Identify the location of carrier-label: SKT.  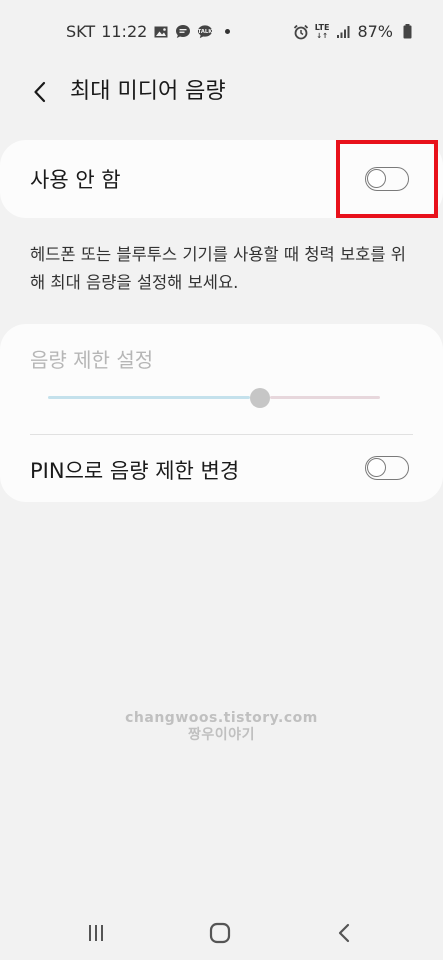
(81, 31).